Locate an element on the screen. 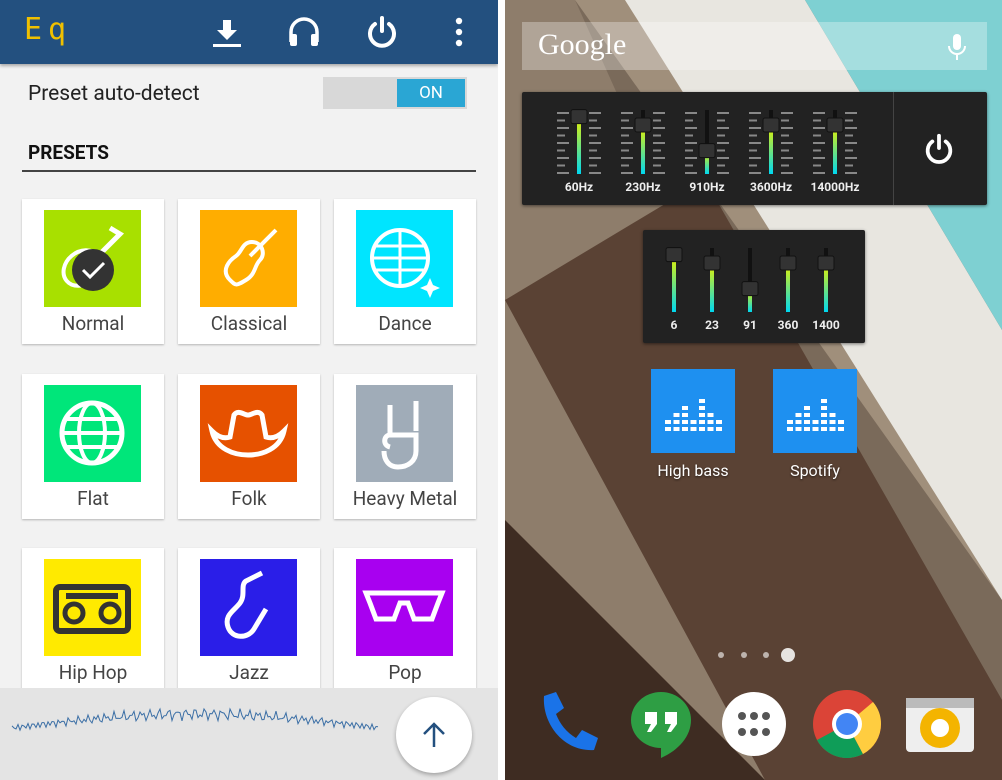 Image resolution: width=1002 pixels, height=780 pixels. preset-label: Pop is located at coordinates (405, 672).